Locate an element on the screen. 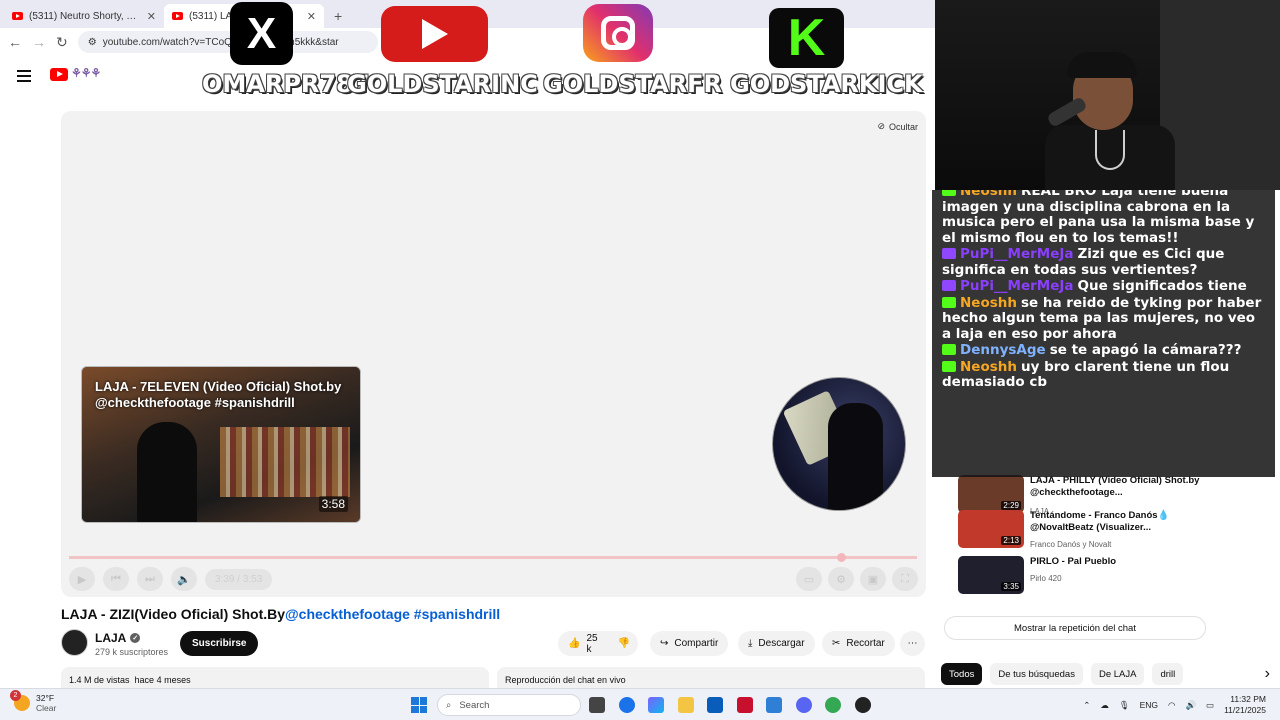 The image size is (1280, 720). chat-replay-title: Reproducción del chat en vivo is located at coordinates (565, 680).